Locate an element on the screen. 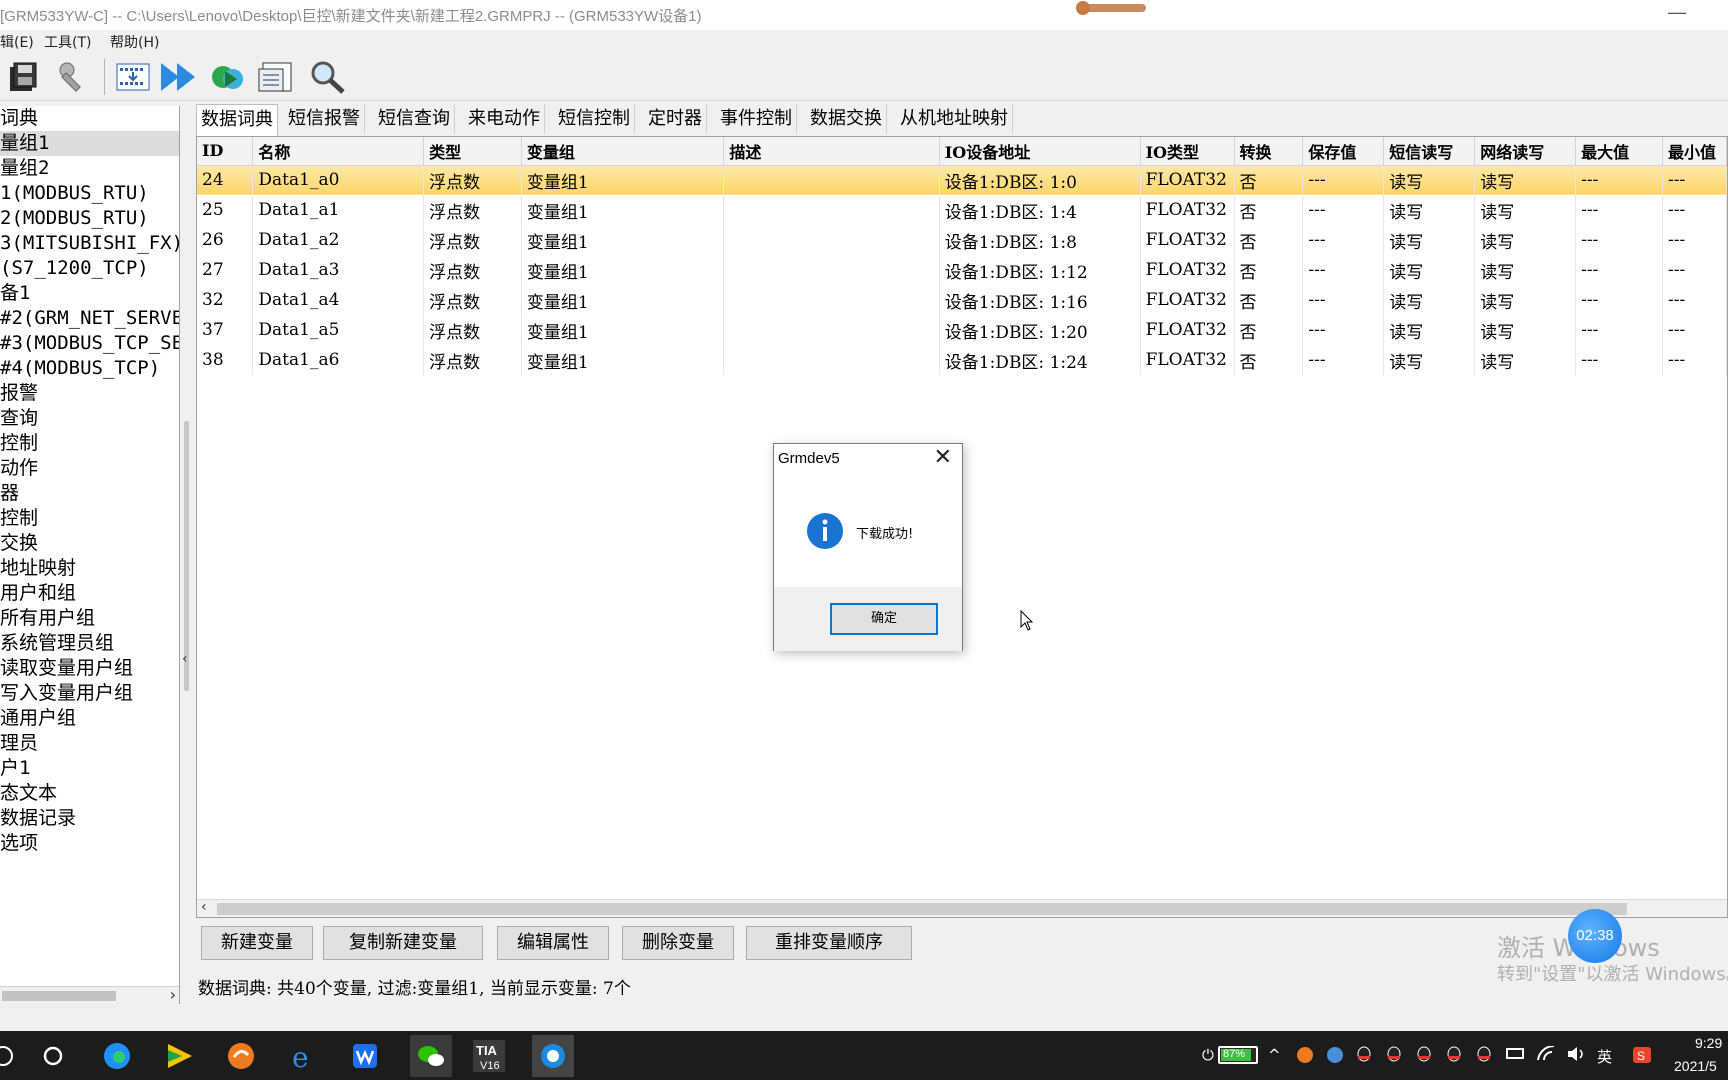 The height and width of the screenshot is (1080, 1728). tray-orange-icon is located at coordinates (1305, 1057).